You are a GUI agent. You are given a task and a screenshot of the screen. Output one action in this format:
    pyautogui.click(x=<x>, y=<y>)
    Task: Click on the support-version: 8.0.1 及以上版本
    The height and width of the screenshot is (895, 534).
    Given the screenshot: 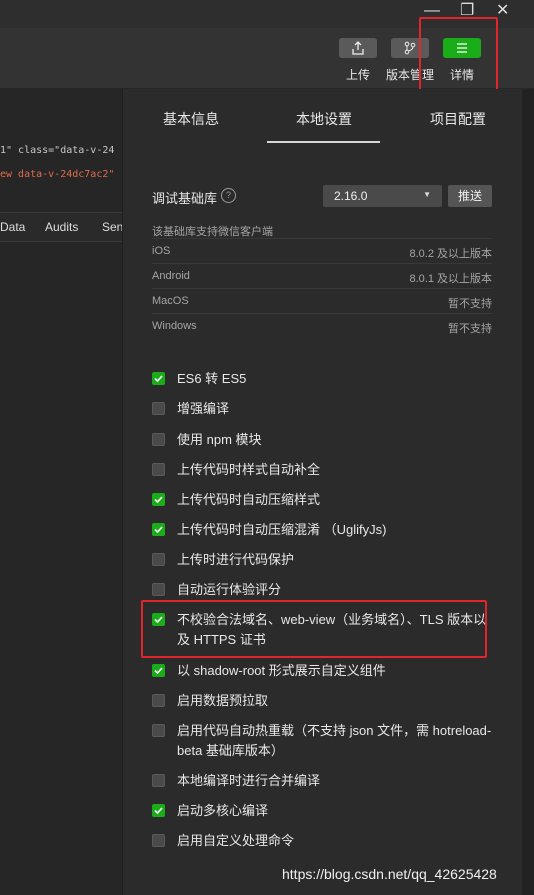 What is the action you would take?
    pyautogui.click(x=450, y=279)
    